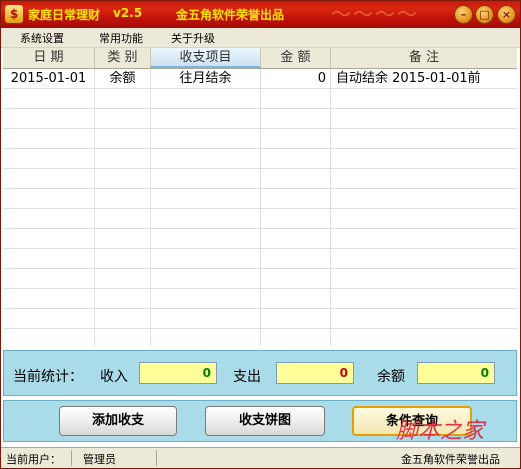 This screenshot has height=469, width=521. I want to click on table-header: 日 期 类 别 收支项目 金 额 备 注, so click(260, 58).